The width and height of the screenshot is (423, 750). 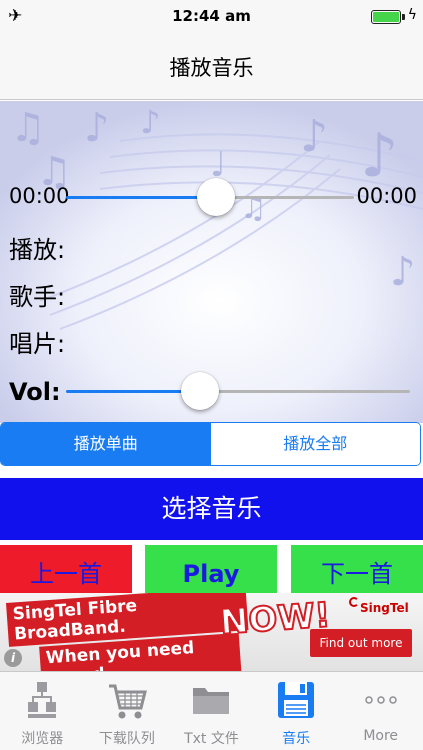 What do you see at coordinates (354, 602) in the screenshot?
I see `singtel-logo-icon` at bounding box center [354, 602].